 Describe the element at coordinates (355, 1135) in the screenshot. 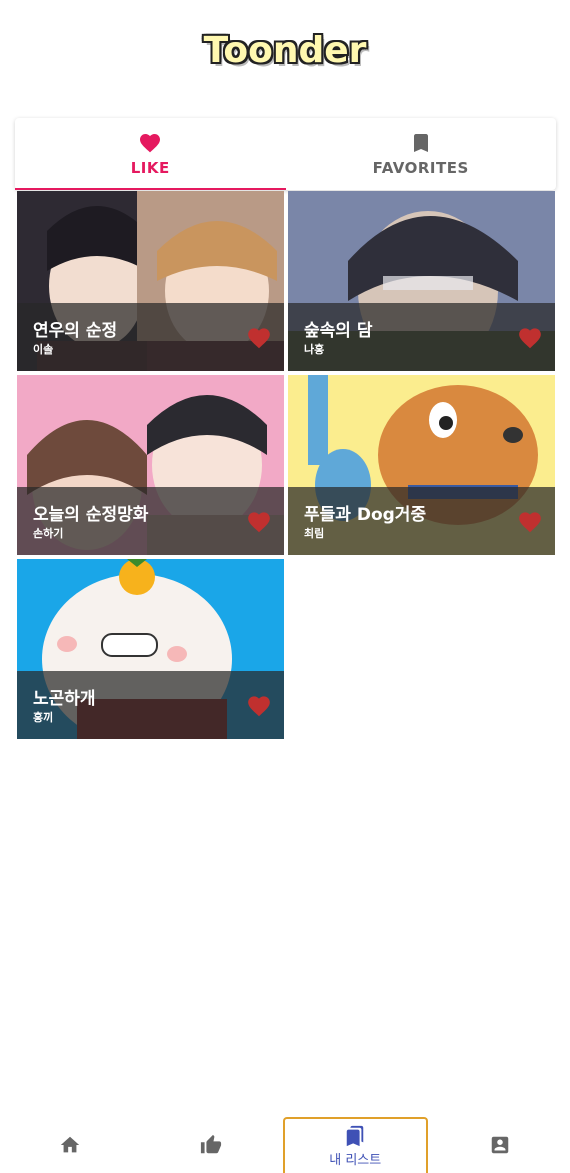

I see `bookmarks-icon` at that location.